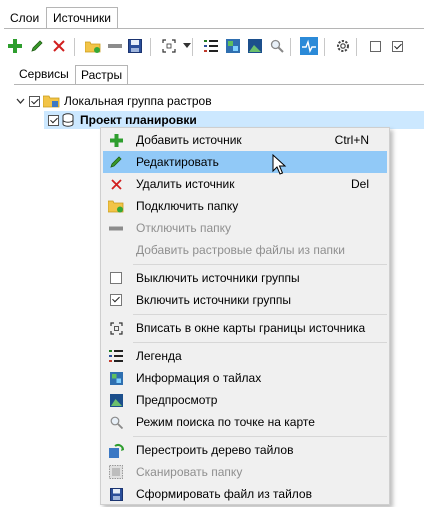 The width and height of the screenshot is (433, 507). I want to click on menu-item-scan-folder: Сканировать папку, so click(245, 472).